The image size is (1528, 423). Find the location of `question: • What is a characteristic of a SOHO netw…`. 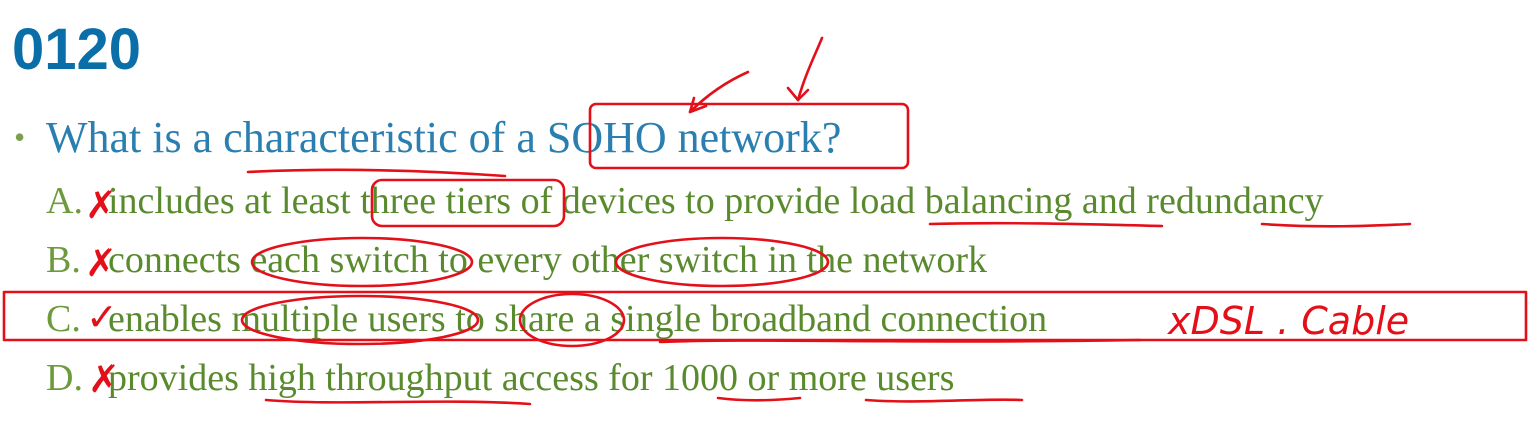

question: • What is a characteristic of a SOHO netw… is located at coordinates (427, 137).